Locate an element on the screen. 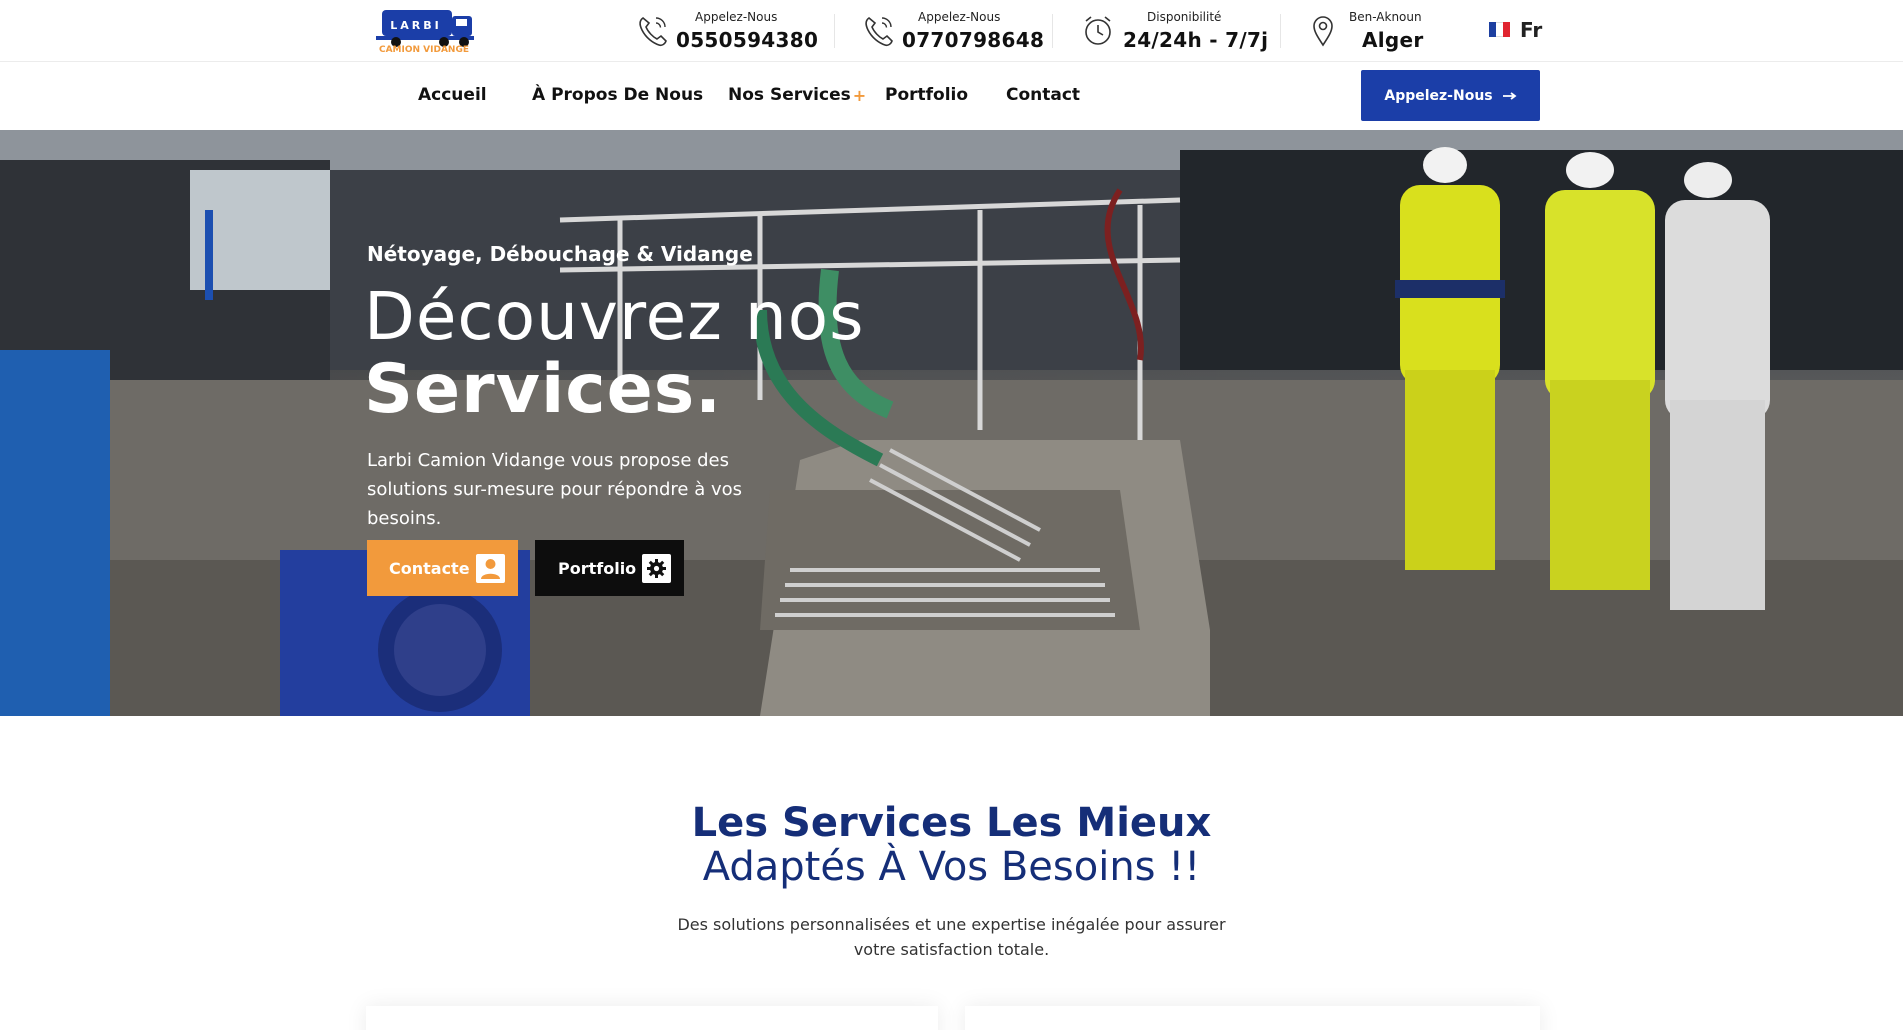  availability-info: Disponibilité 24/24h - 7/7j is located at coordinates (1174, 31).